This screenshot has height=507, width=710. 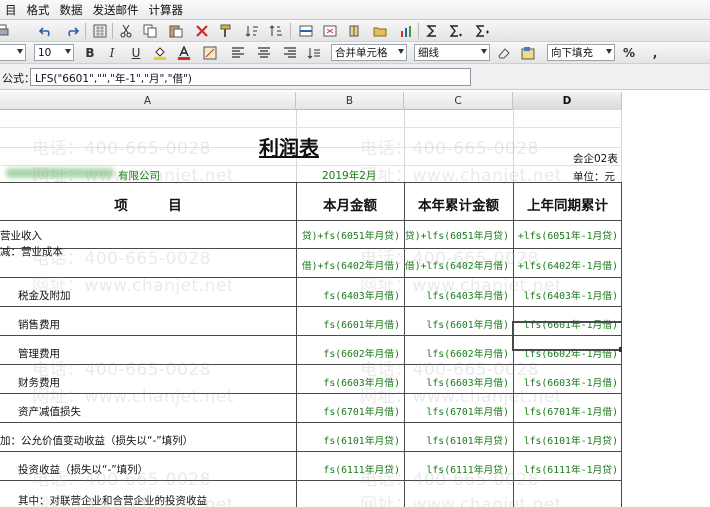 What do you see at coordinates (458, 101) in the screenshot?
I see `column-header-c: C` at bounding box center [458, 101].